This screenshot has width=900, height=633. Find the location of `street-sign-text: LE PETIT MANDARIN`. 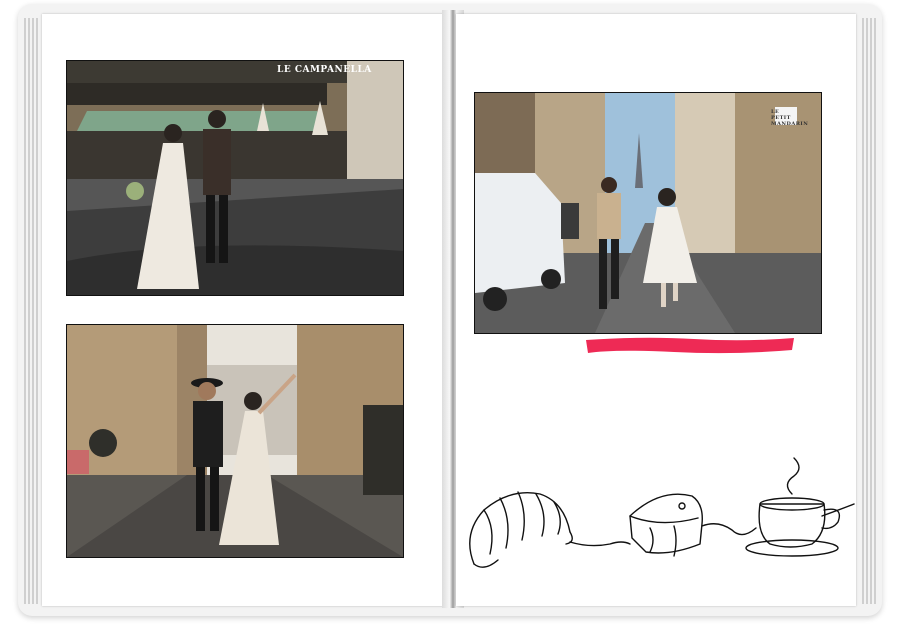

street-sign-text: LE PETIT MANDARIN is located at coordinates (790, 118).